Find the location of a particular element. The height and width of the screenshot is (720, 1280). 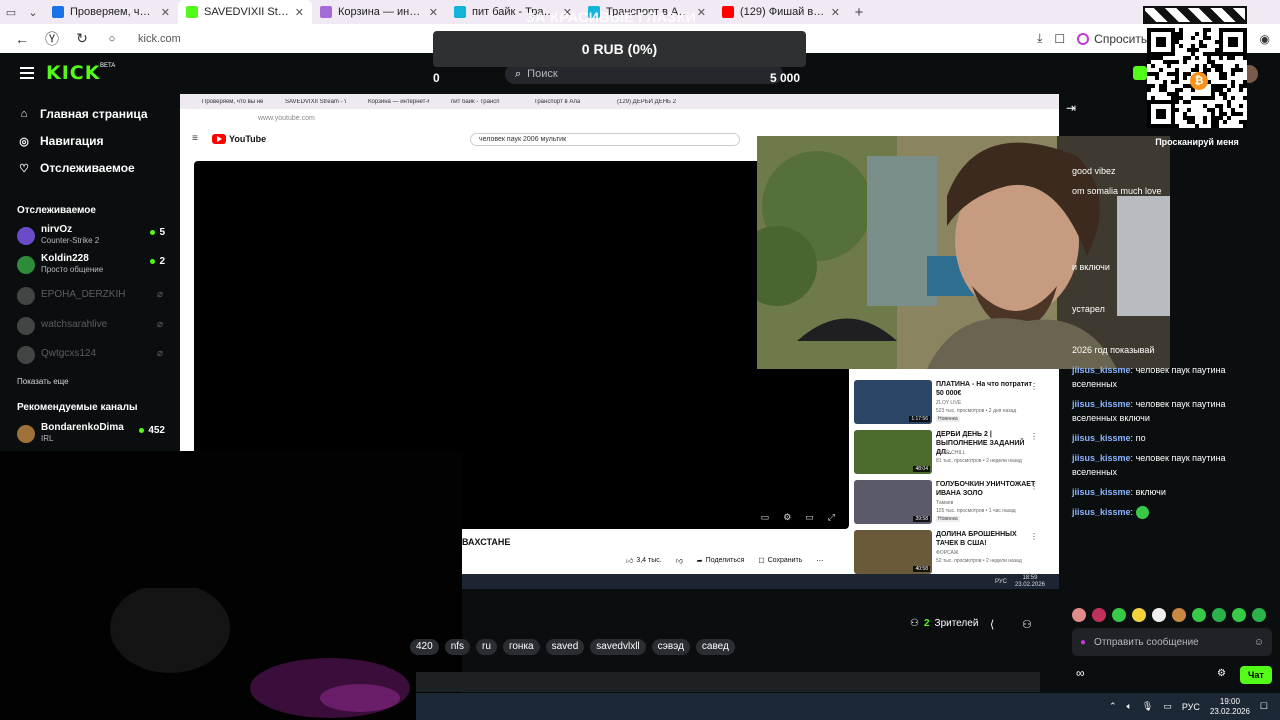

tag-chip: сэвэд is located at coordinates (670, 647).